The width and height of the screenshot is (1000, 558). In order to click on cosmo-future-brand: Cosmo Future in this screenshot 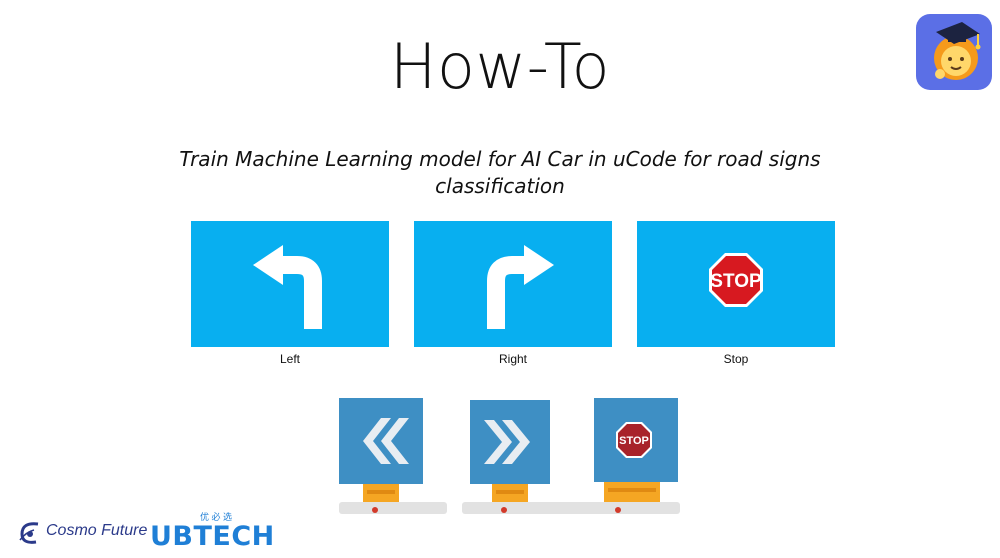, I will do `click(97, 530)`.